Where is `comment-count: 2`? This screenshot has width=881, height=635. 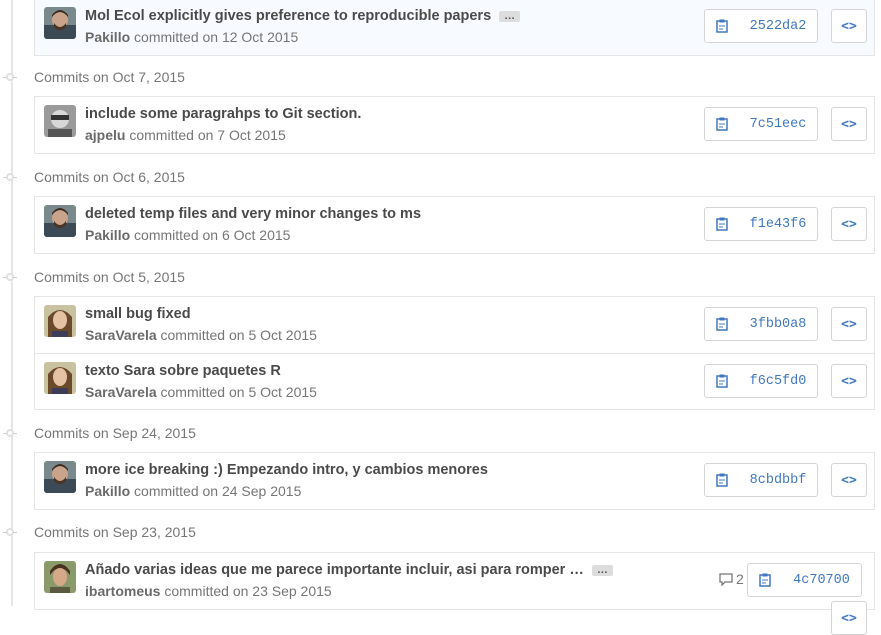 comment-count: 2 is located at coordinates (731, 579).